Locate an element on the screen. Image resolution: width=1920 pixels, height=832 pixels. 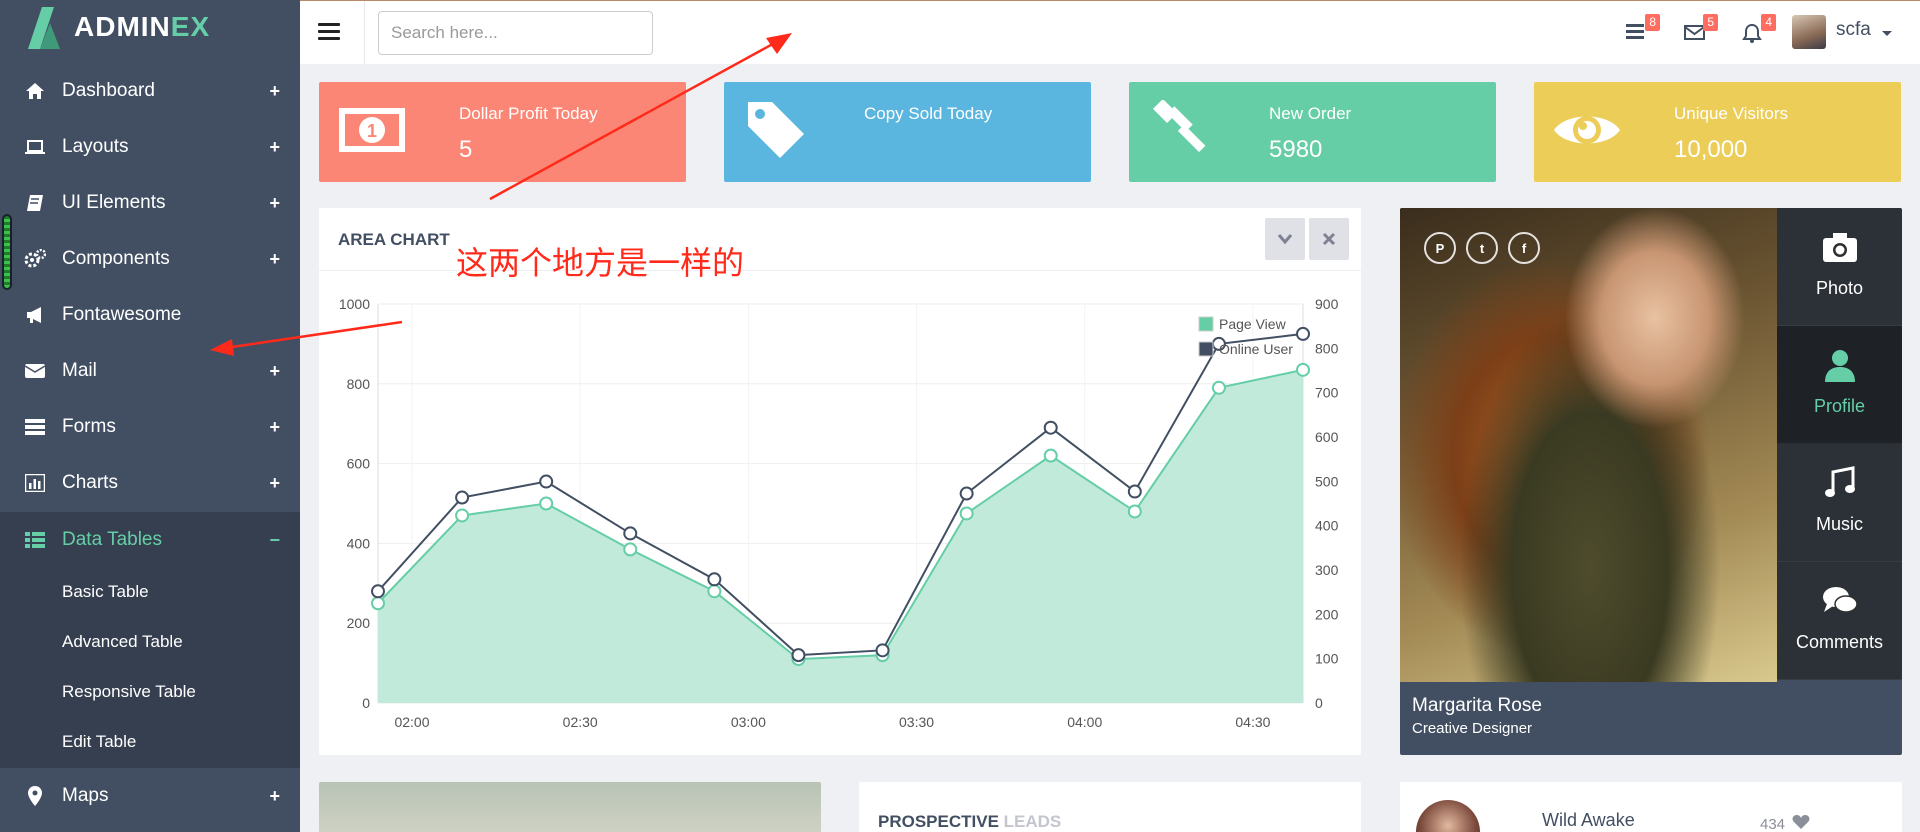
pinterest-icon: P is located at coordinates (1440, 248).